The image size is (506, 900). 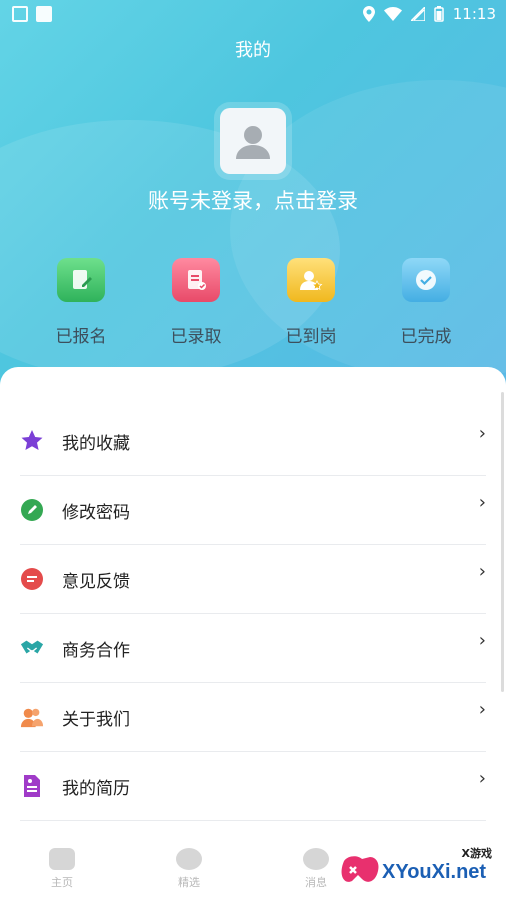 What do you see at coordinates (32, 441) in the screenshot?
I see `star-icon` at bounding box center [32, 441].